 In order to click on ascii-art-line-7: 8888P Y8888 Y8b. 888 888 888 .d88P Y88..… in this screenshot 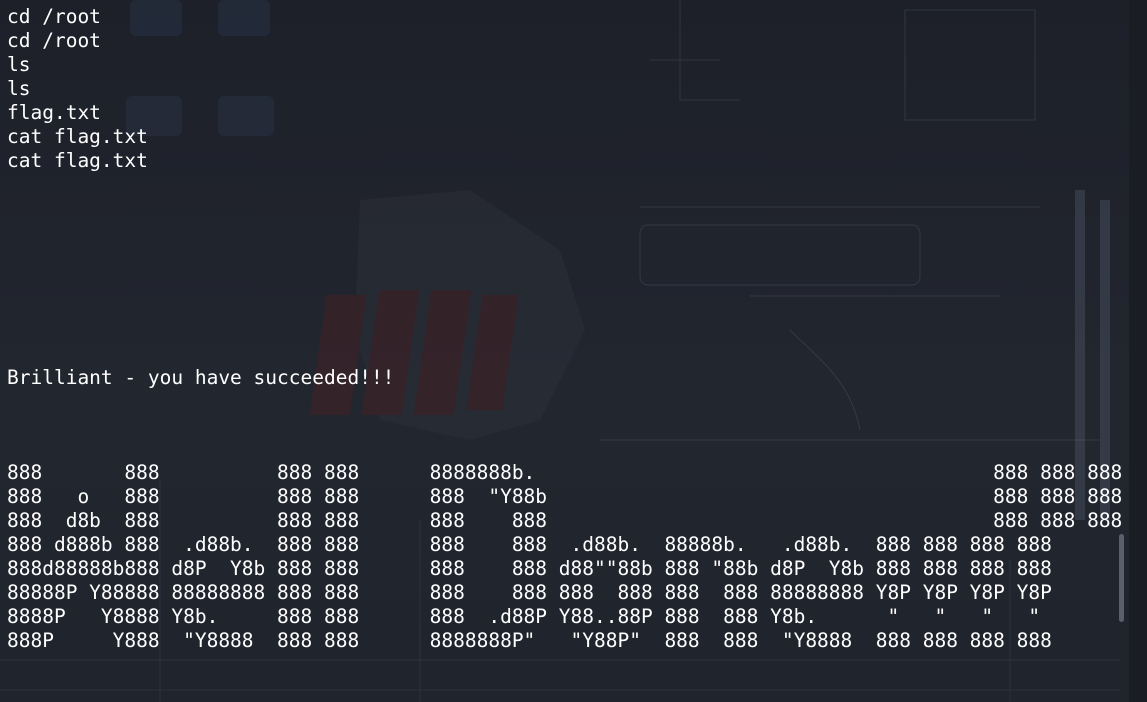, I will do `click(524, 616)`.